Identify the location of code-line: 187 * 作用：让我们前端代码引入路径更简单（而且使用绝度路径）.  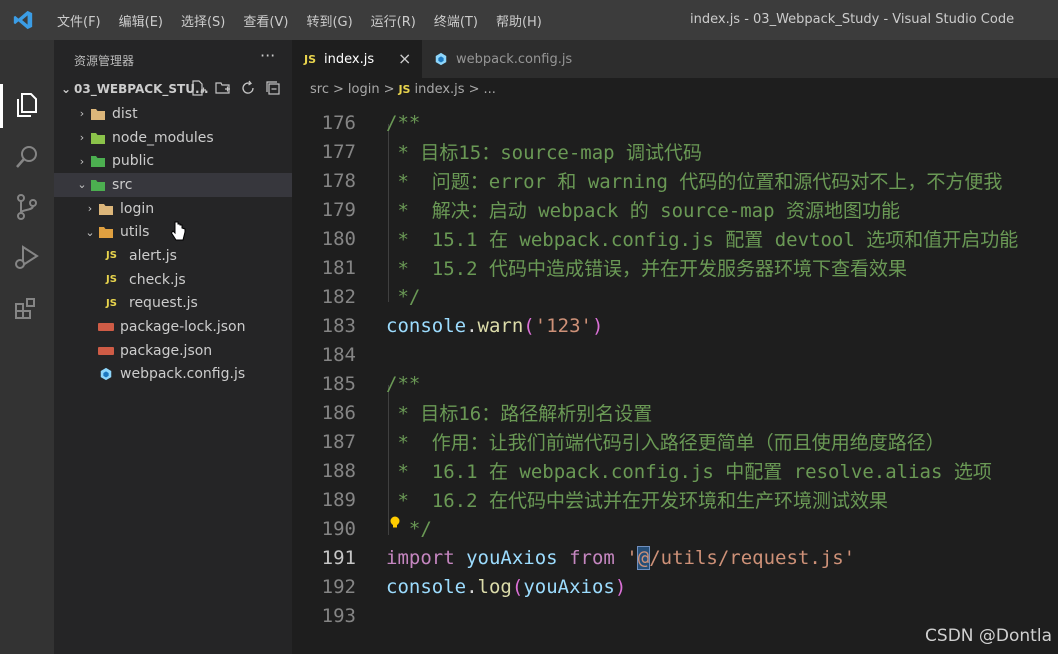
(675, 441).